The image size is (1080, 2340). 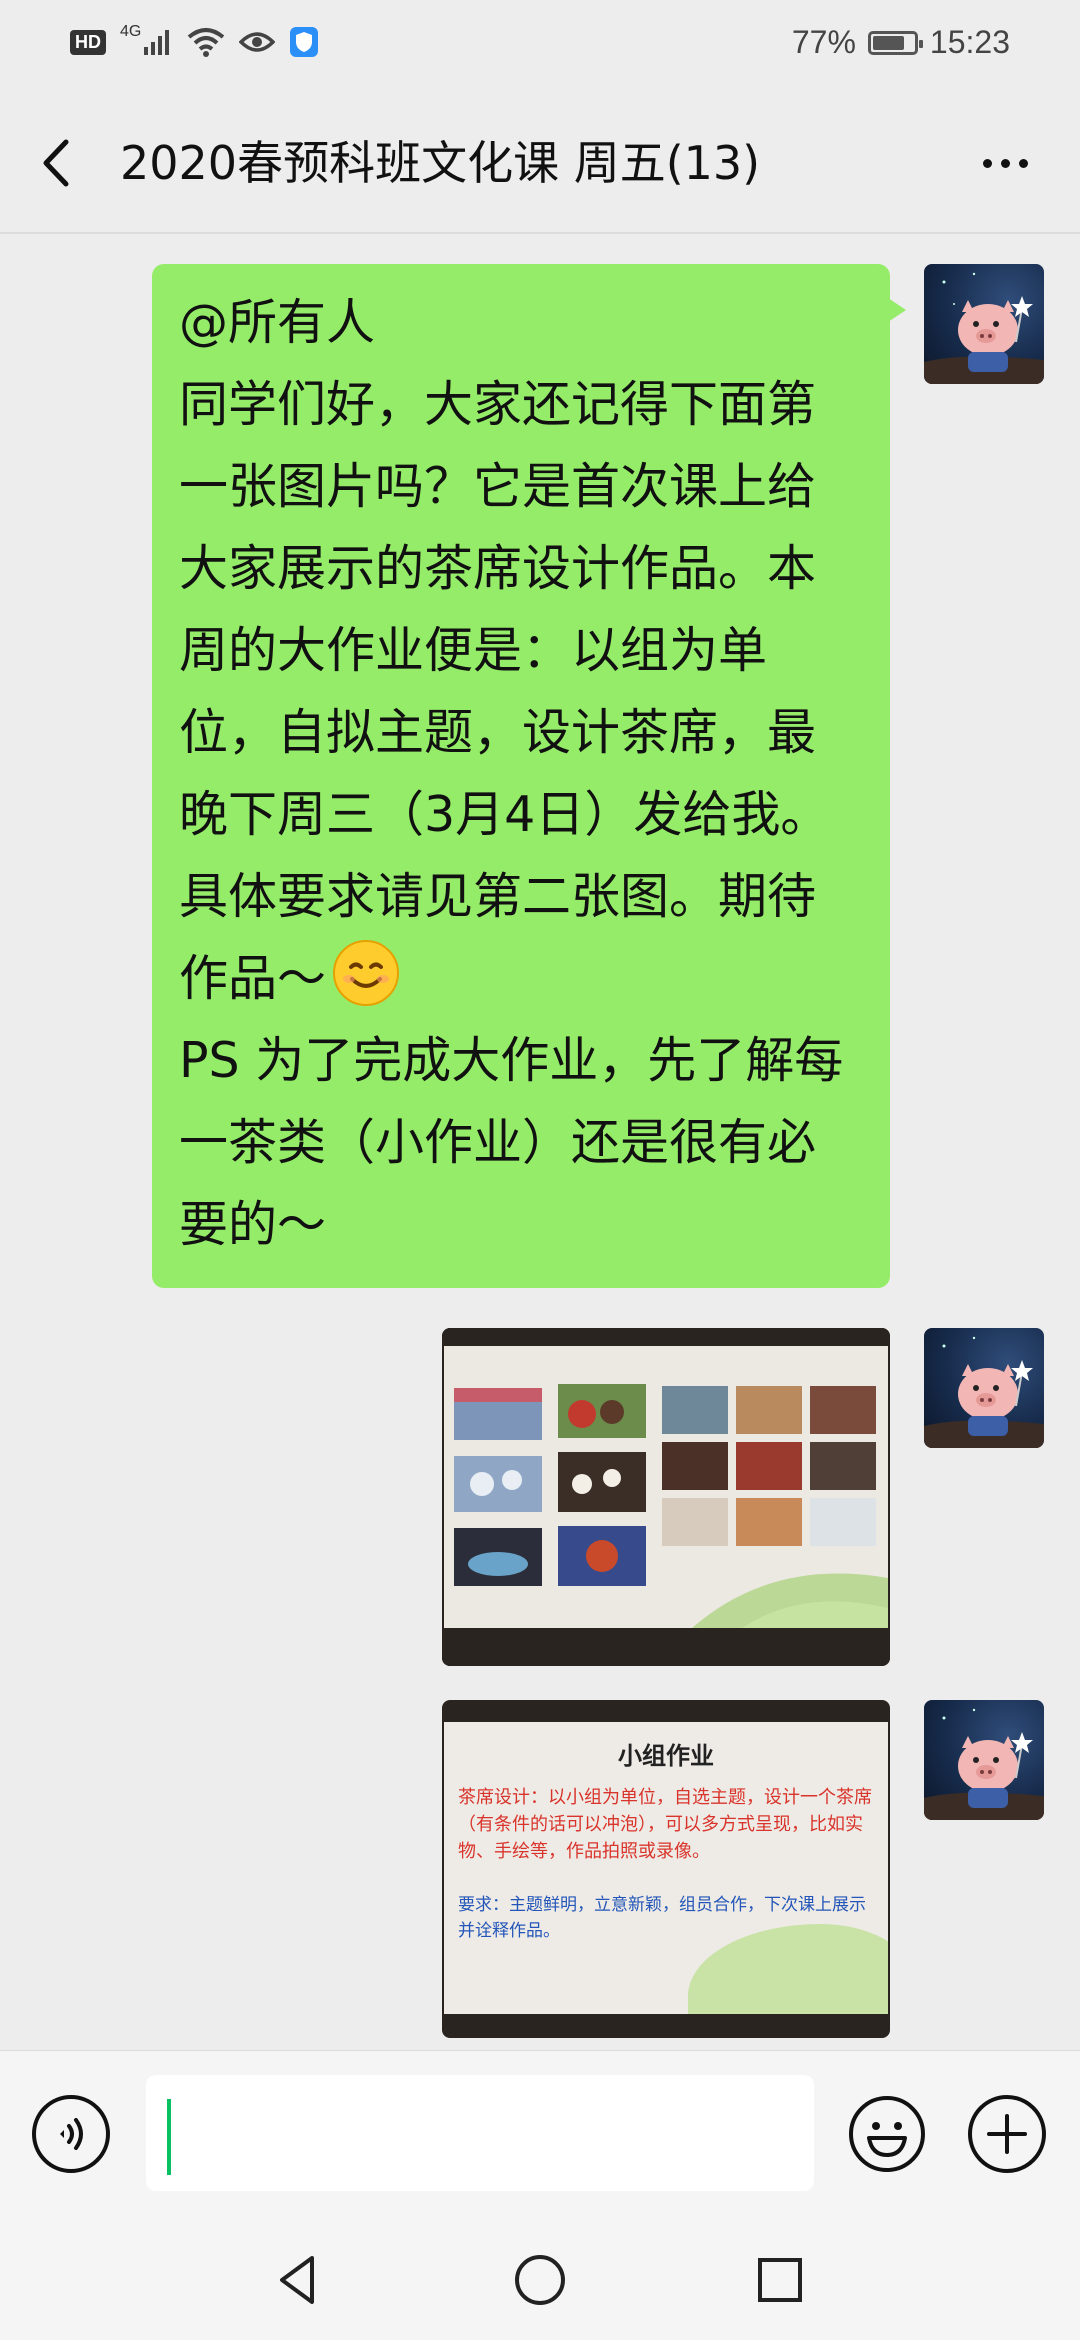 I want to click on nav-home-button, so click(x=540, y=2280).